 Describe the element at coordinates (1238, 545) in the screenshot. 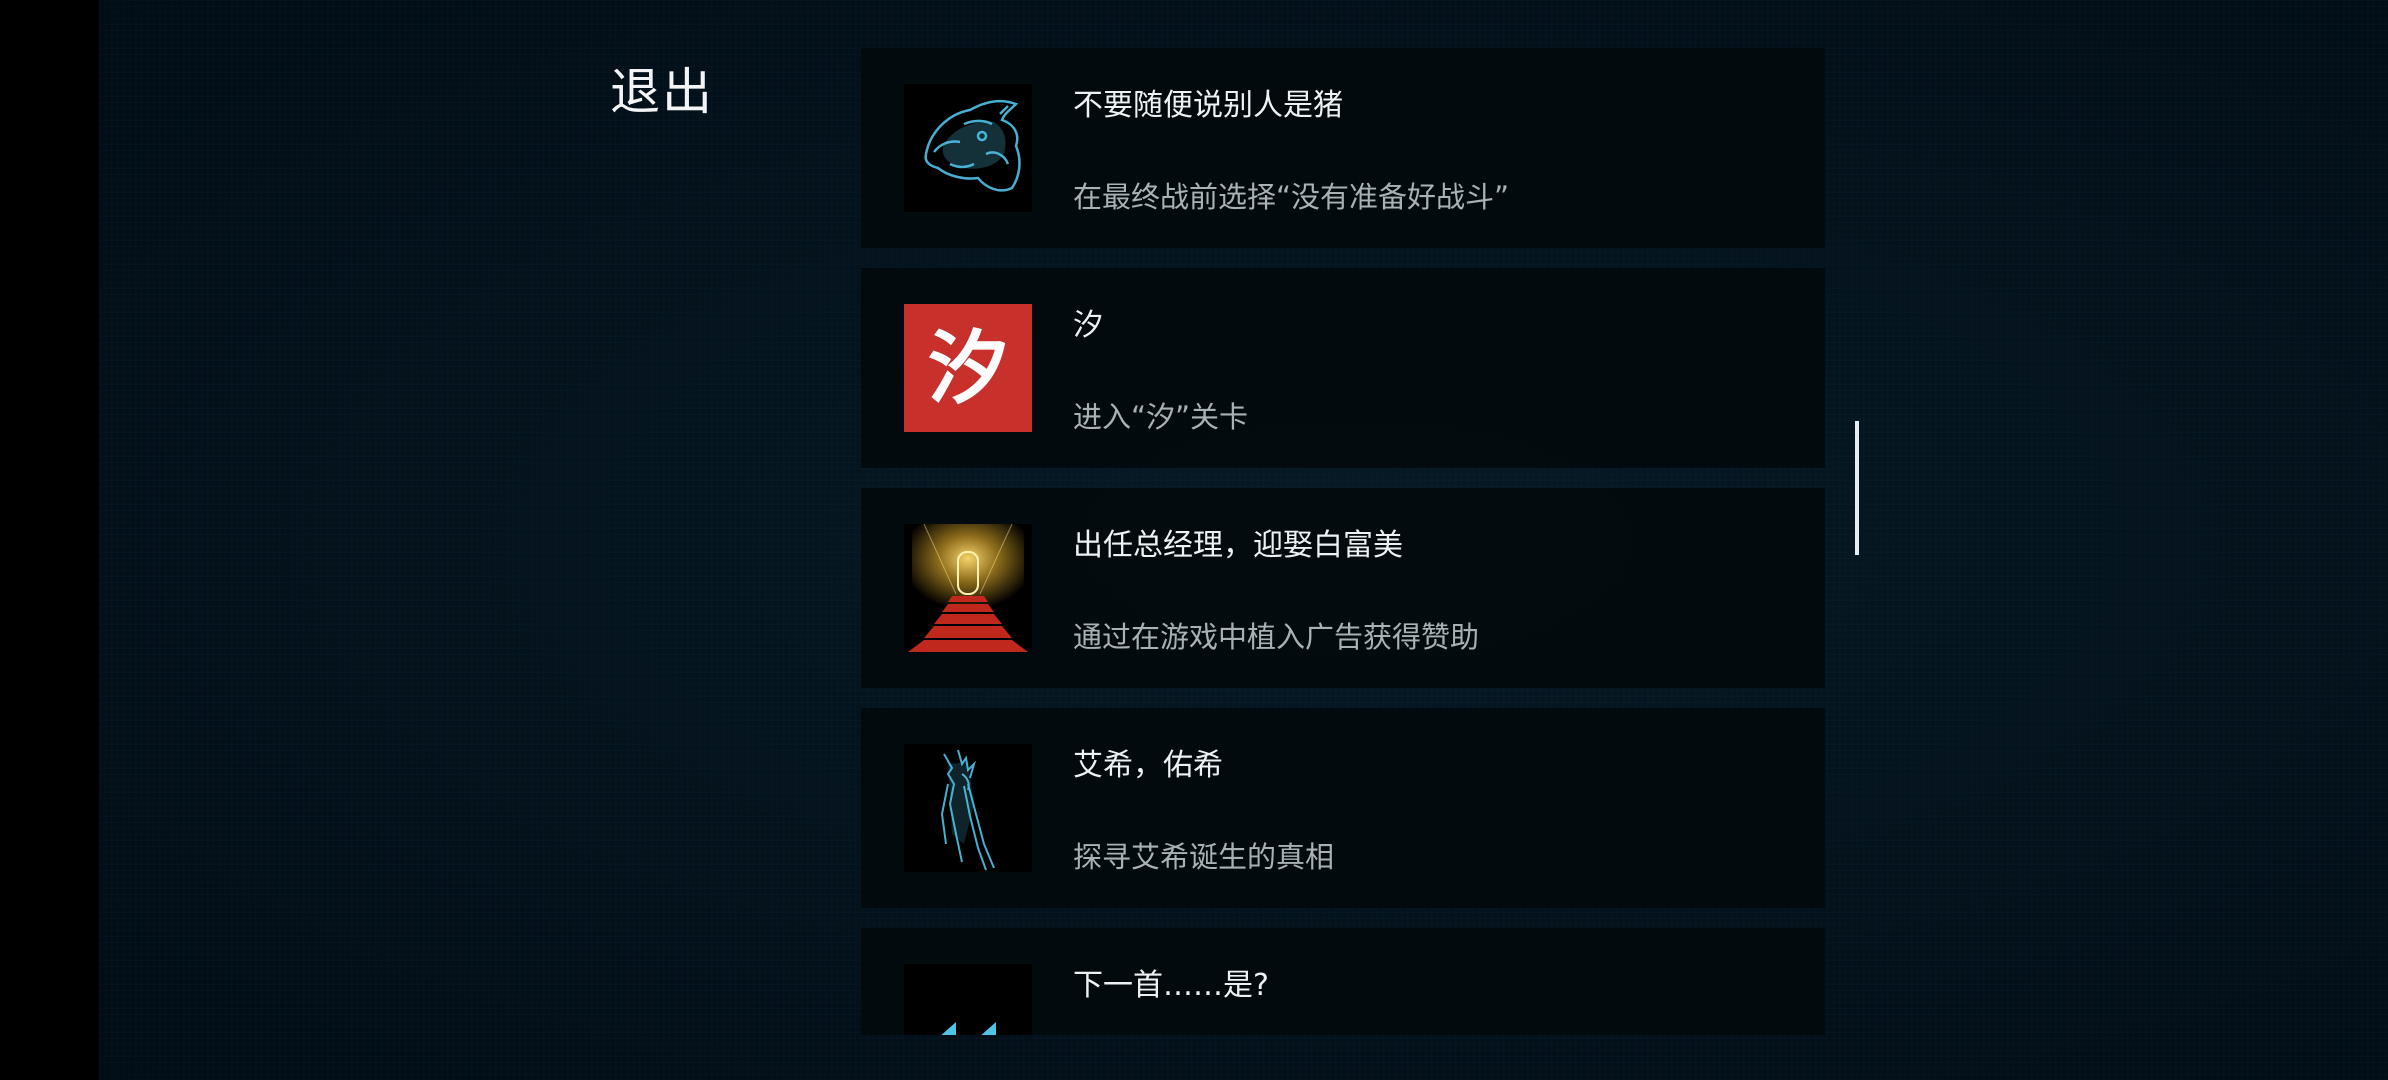

I see `achievement-title: 出任总经理，迎娶白富美` at that location.